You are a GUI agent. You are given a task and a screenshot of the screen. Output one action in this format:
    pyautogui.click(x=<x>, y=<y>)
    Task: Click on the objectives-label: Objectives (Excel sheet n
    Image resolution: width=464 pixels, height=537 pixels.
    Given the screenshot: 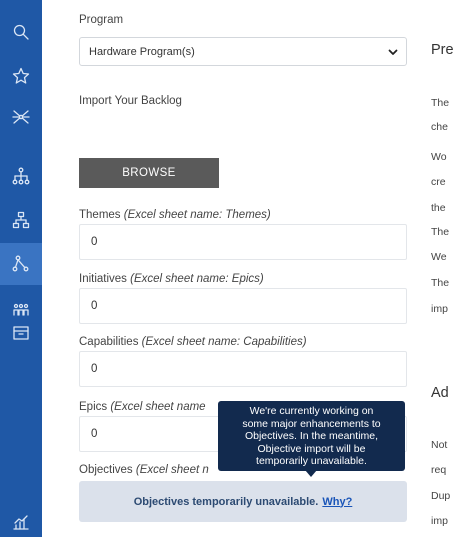 What is the action you would take?
    pyautogui.click(x=144, y=470)
    